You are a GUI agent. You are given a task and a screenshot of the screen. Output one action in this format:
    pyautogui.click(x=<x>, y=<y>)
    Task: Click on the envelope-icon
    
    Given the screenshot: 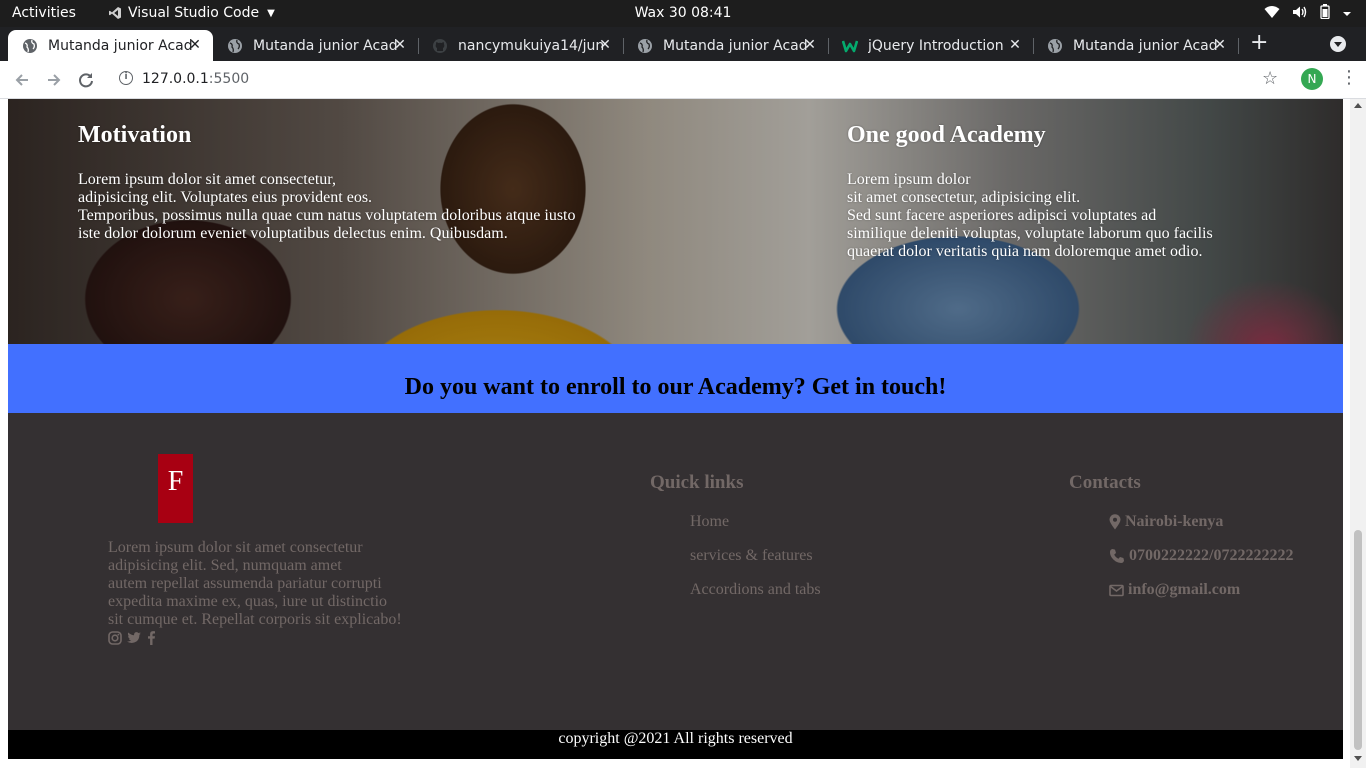 What is the action you would take?
    pyautogui.click(x=1116, y=590)
    